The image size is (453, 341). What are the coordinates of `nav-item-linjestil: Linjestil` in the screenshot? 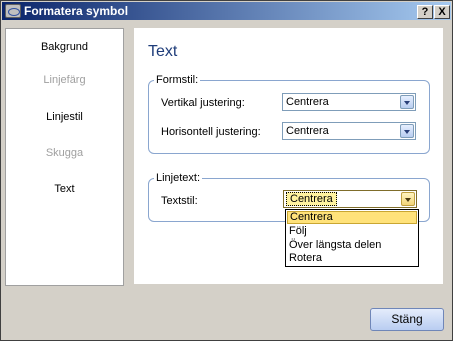 It's located at (64, 117).